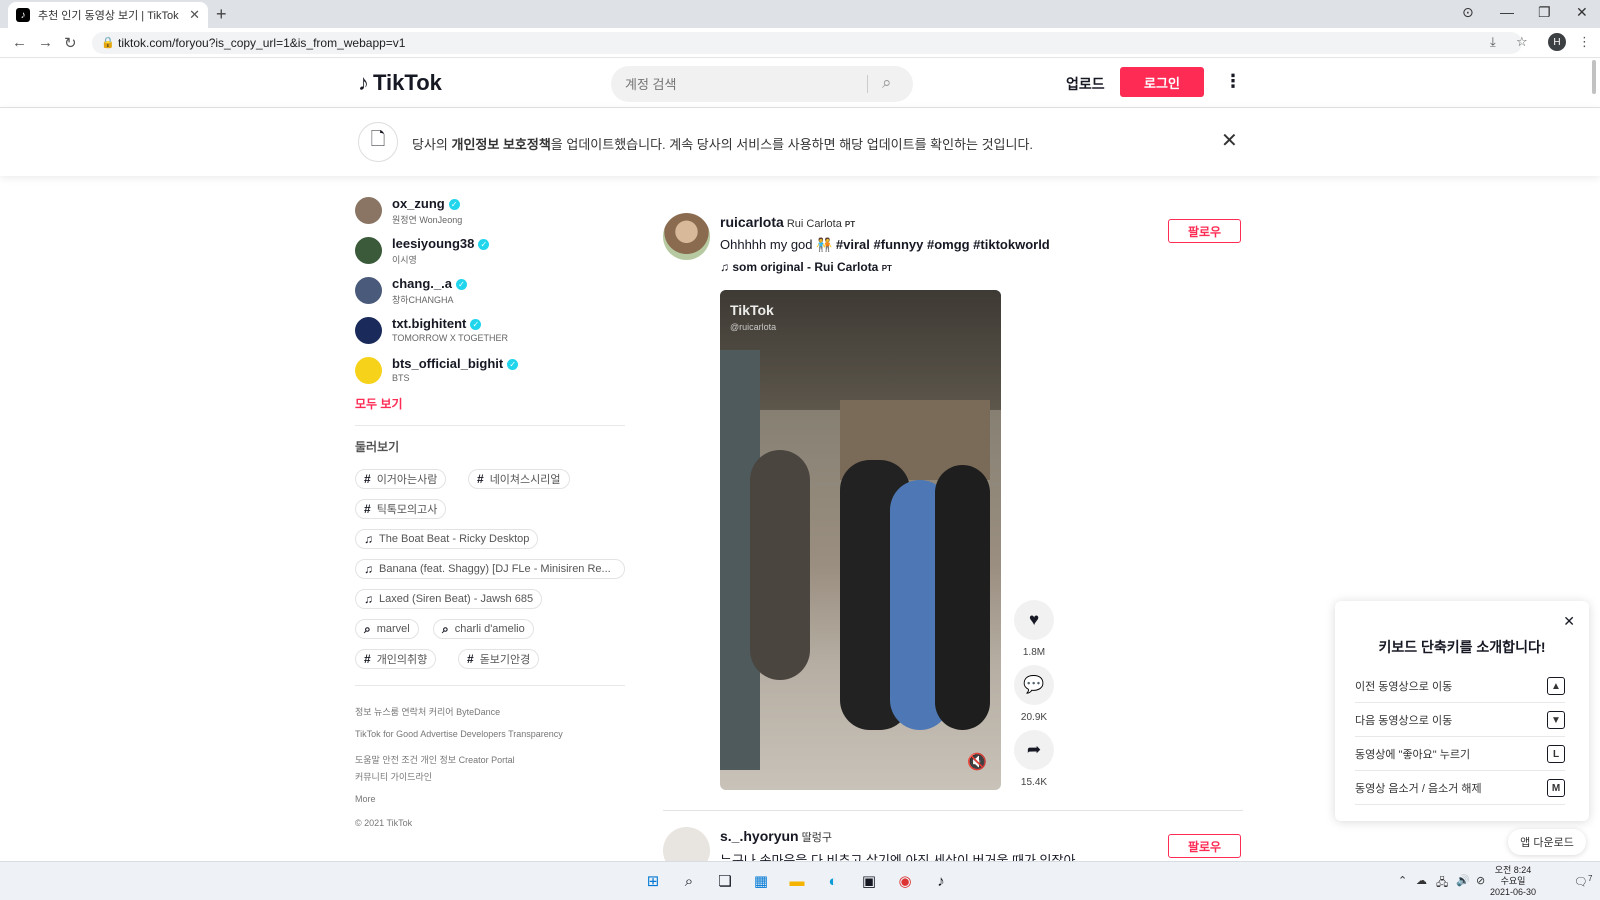 The width and height of the screenshot is (1600, 900). Describe the element at coordinates (1034, 750) in the screenshot. I see `share-icon: ➦` at that location.